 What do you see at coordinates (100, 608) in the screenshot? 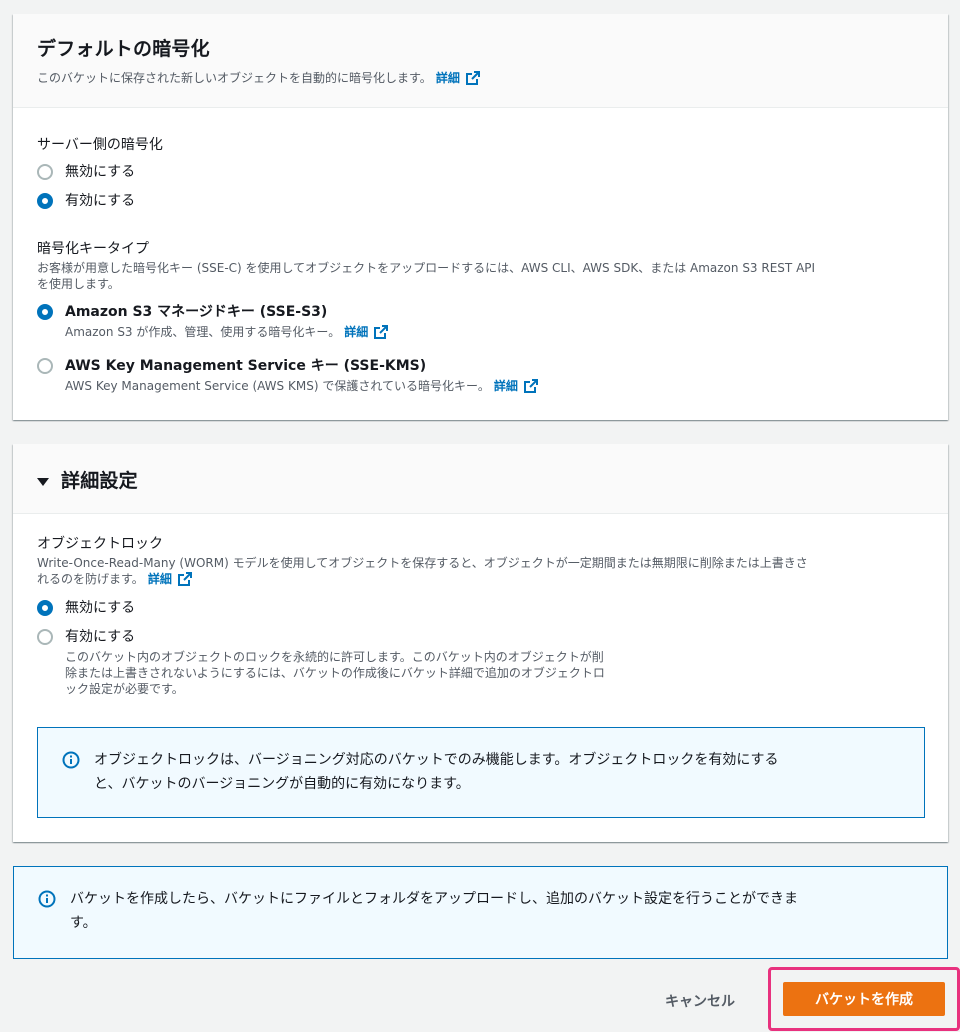
I see `object-lock-disable-label: 無効にする` at bounding box center [100, 608].